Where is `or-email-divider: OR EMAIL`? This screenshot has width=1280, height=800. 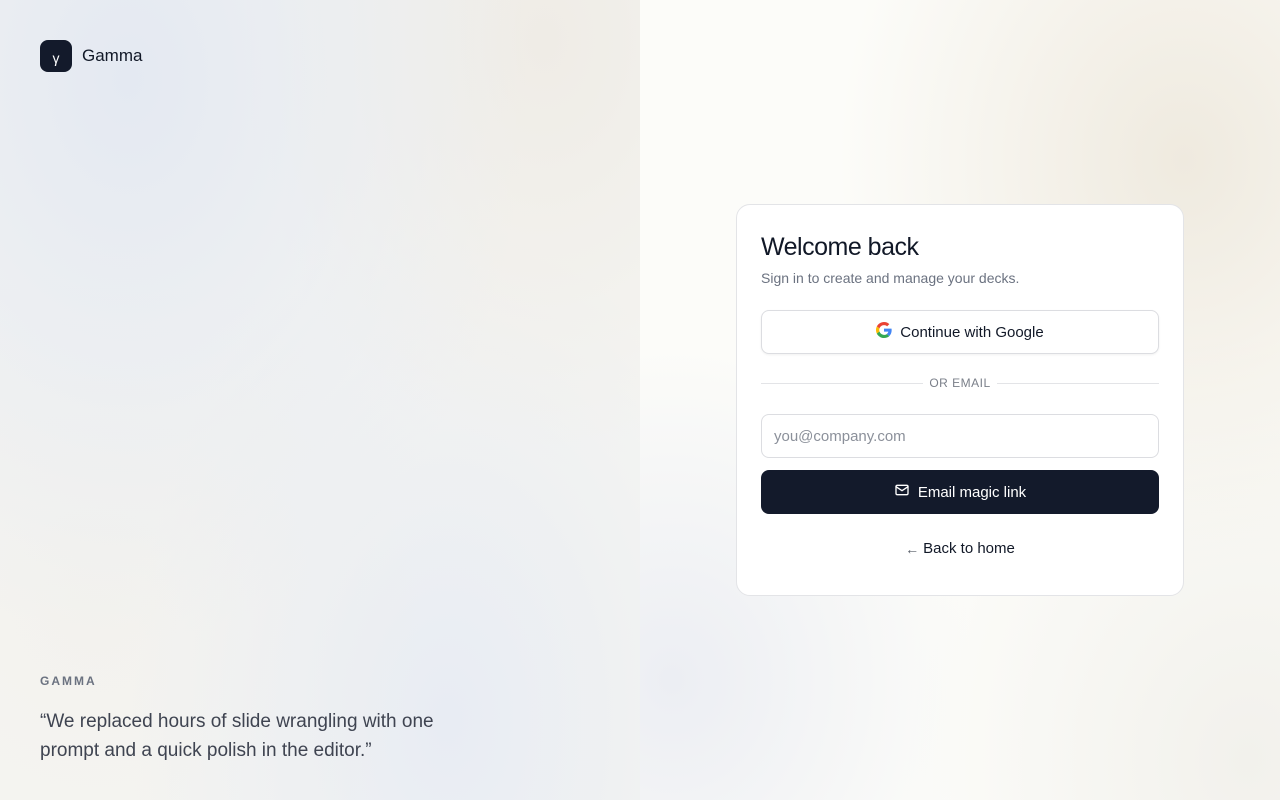 or-email-divider: OR EMAIL is located at coordinates (960, 383).